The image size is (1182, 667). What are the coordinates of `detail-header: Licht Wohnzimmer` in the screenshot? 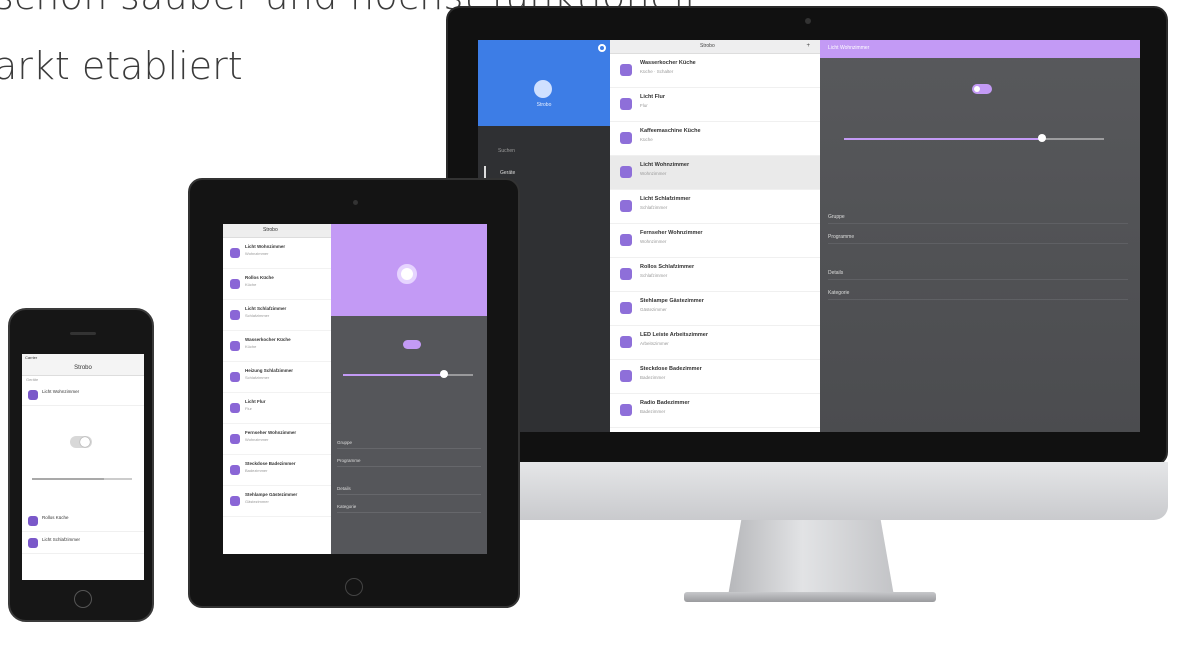 It's located at (980, 49).